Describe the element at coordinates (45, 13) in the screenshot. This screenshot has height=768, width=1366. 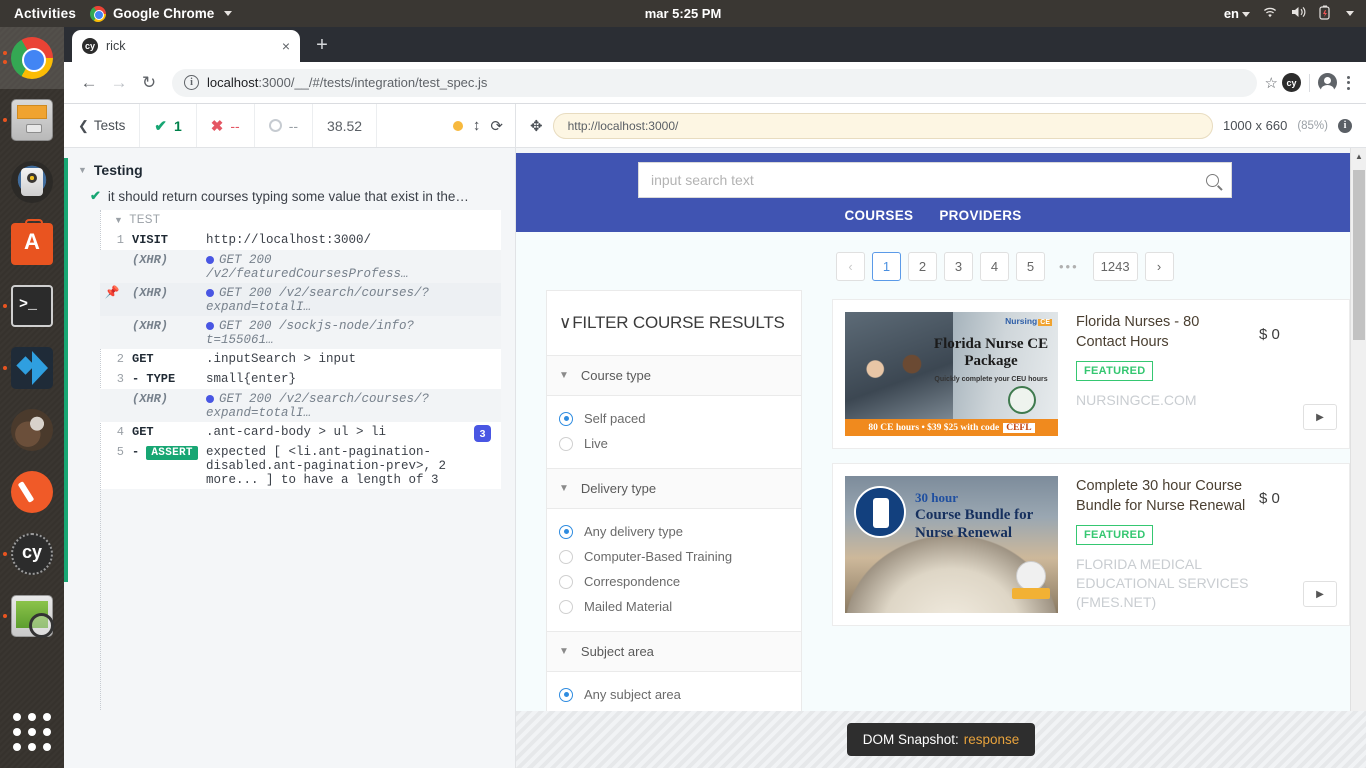
I see `activities-button: Activities` at that location.